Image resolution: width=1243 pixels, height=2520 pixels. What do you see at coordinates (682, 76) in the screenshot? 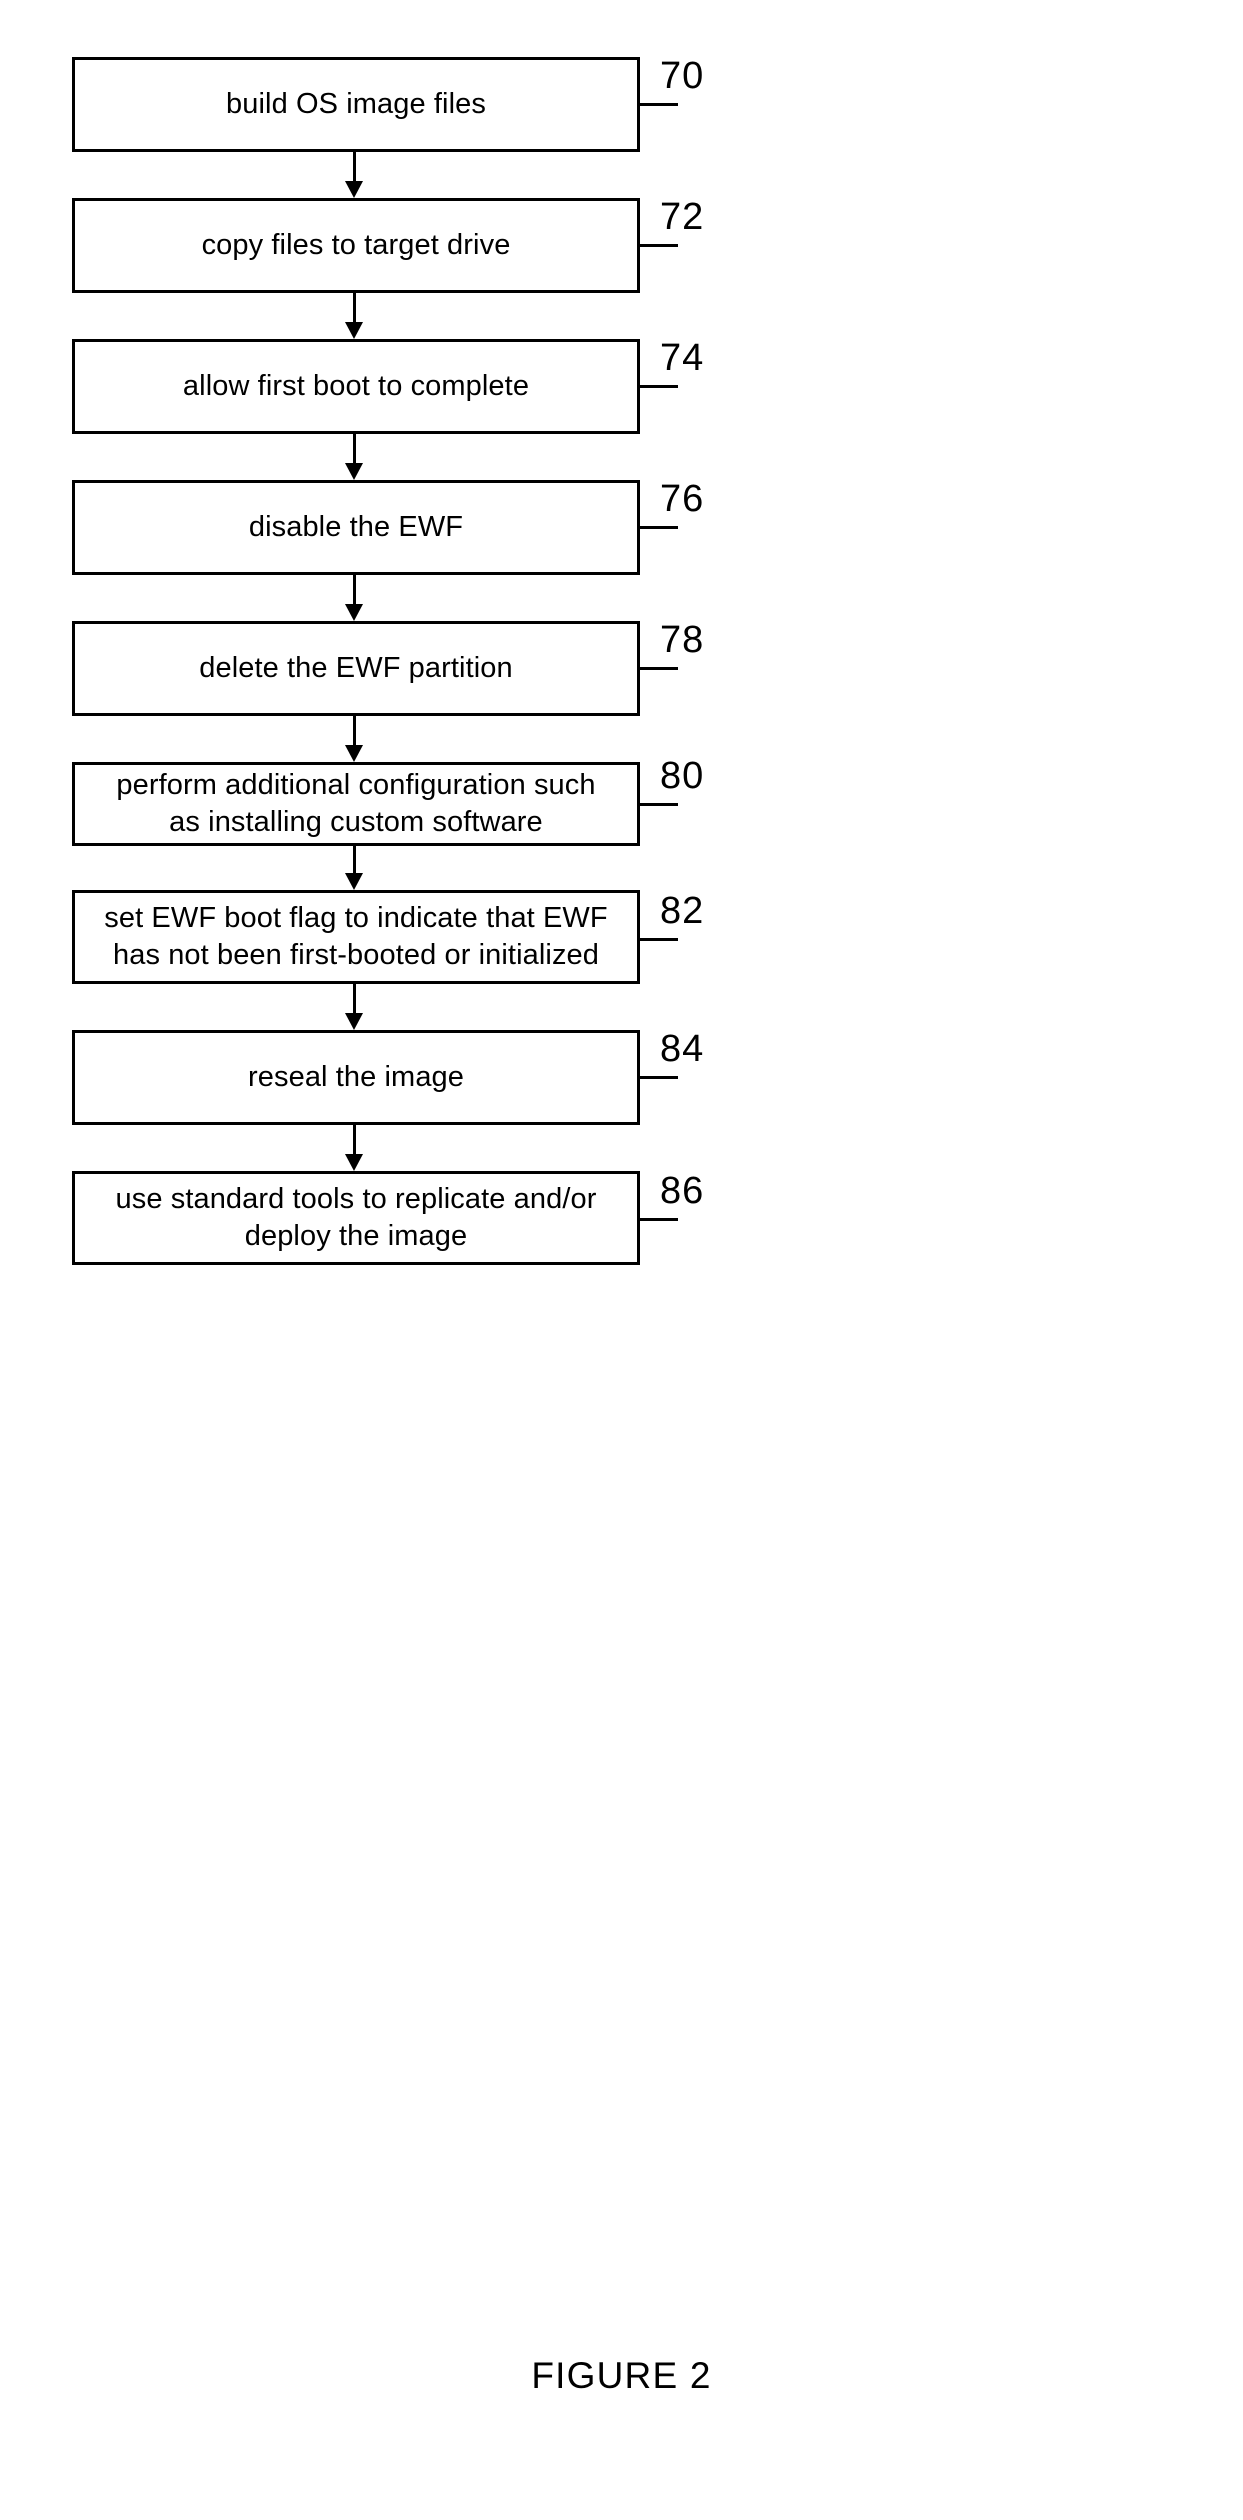
I see `reference-numeral-70: 70` at bounding box center [682, 76].